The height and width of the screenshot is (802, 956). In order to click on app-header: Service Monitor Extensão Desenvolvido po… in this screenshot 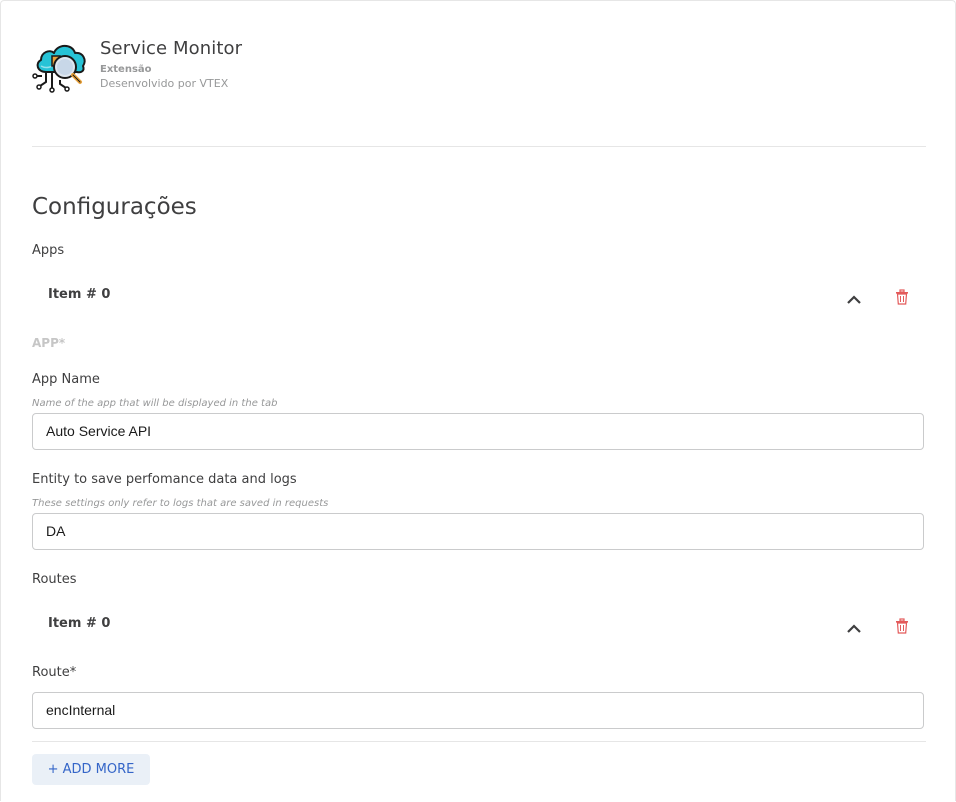, I will do `click(137, 65)`.